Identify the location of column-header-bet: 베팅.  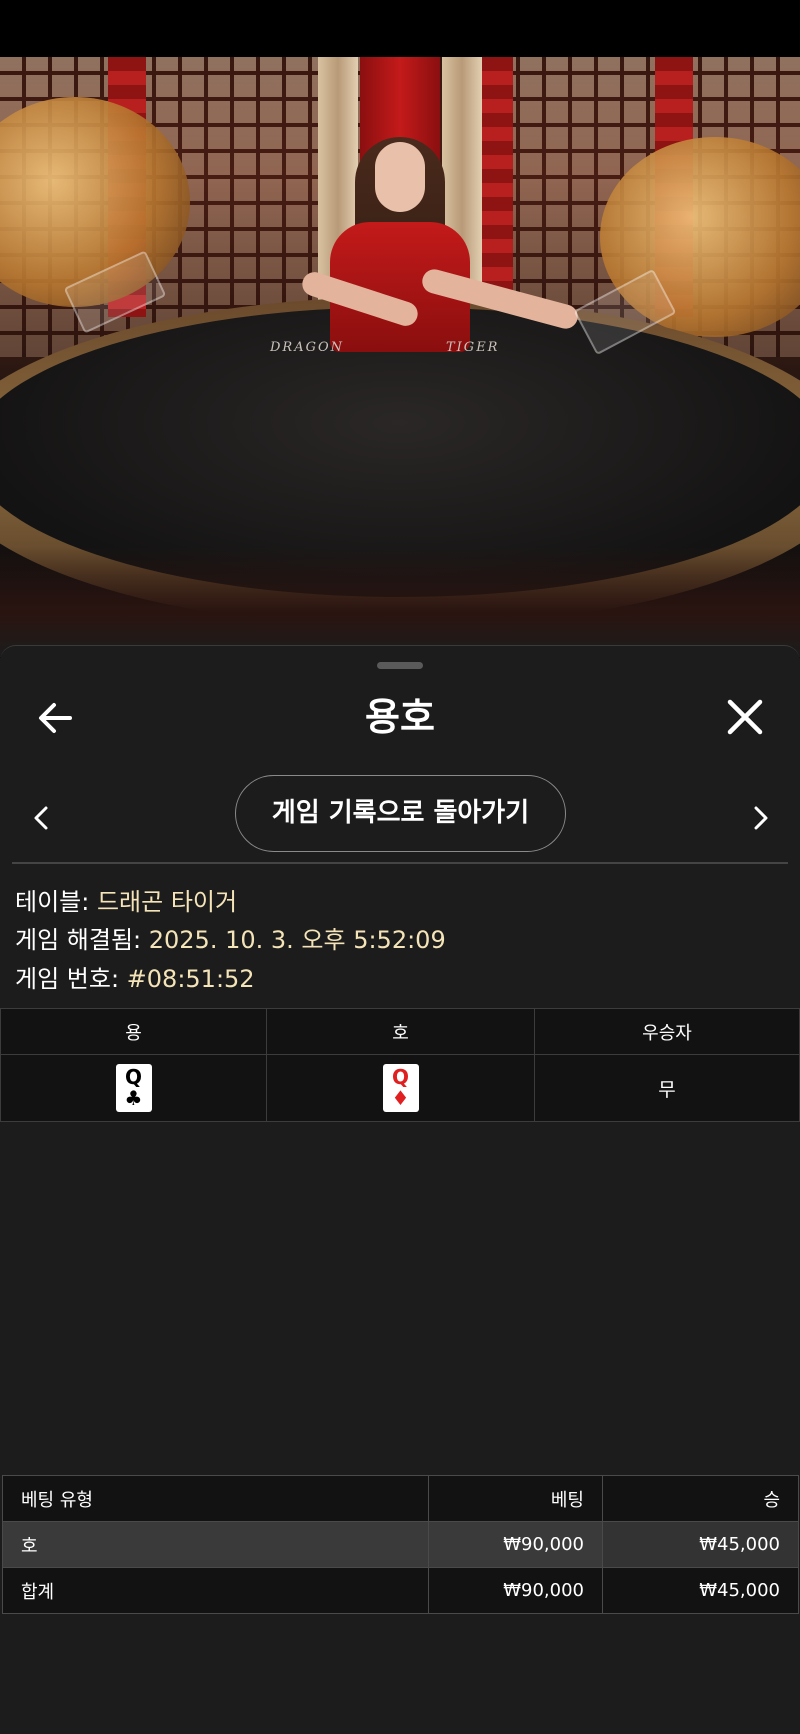
(515, 1498).